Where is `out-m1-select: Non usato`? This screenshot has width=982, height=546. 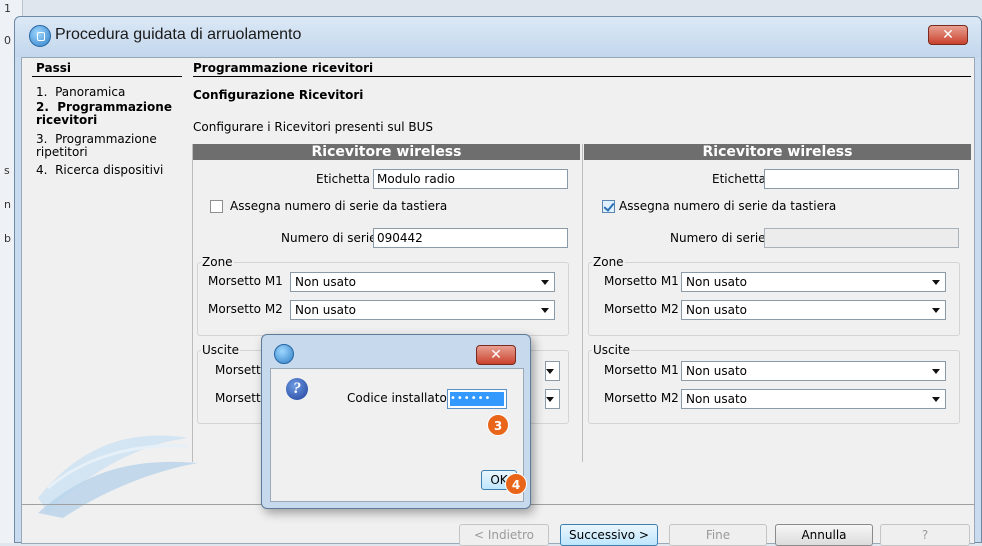 out-m1-select: Non usato is located at coordinates (813, 371).